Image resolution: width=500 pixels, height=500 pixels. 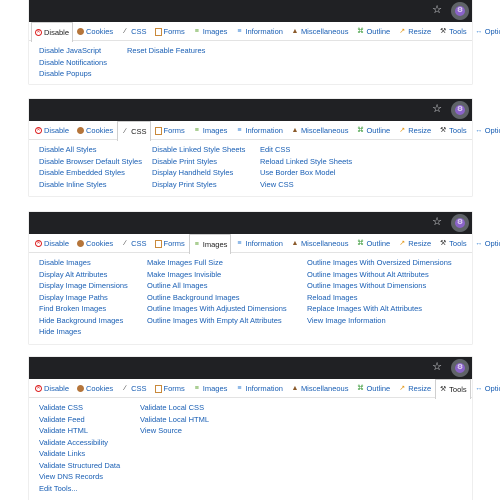 I want to click on menu-link: Disable Images, so click(x=93, y=263).